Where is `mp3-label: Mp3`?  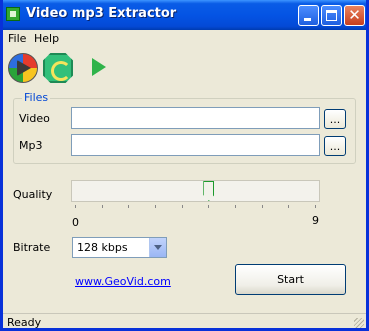
mp3-label: Mp3 is located at coordinates (31, 145).